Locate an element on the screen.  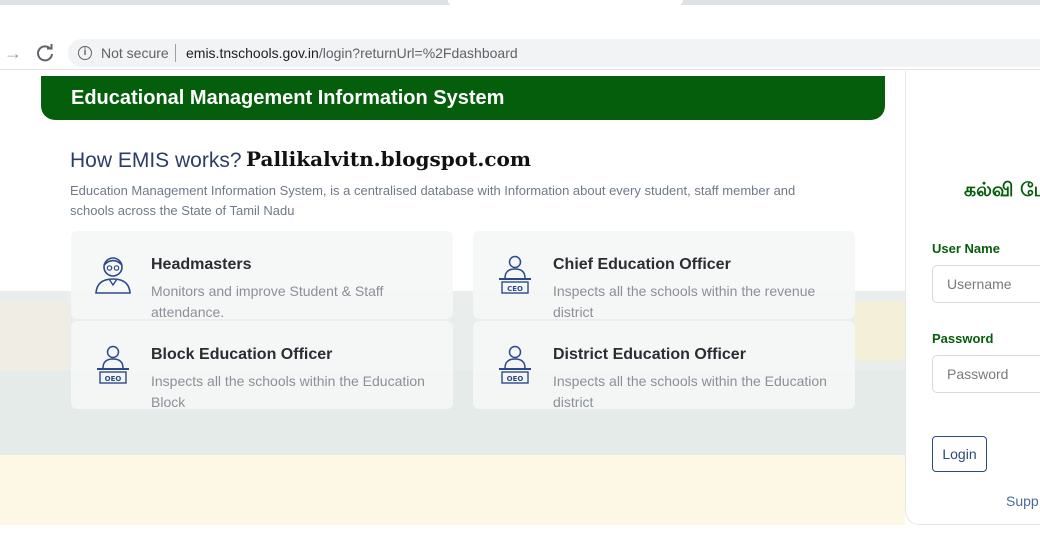
login-button: Login is located at coordinates (959, 454).